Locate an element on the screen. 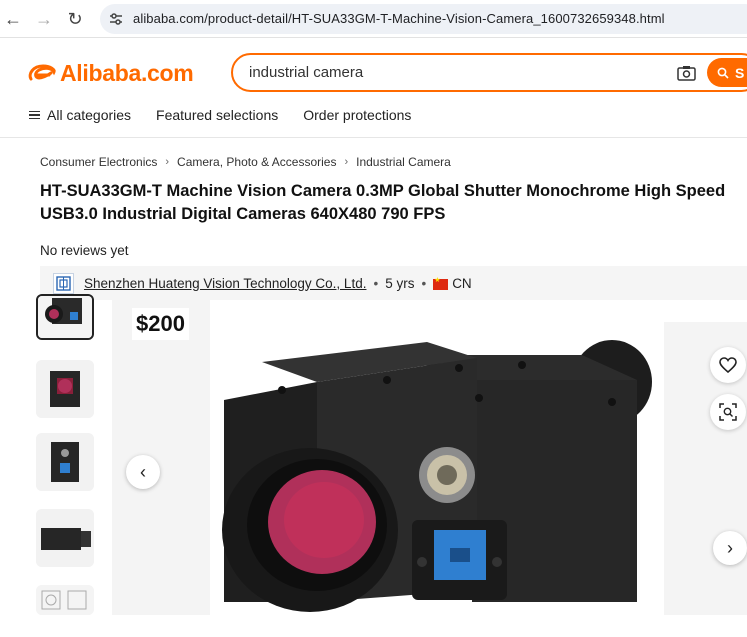  product-price: $200 is located at coordinates (160, 324).